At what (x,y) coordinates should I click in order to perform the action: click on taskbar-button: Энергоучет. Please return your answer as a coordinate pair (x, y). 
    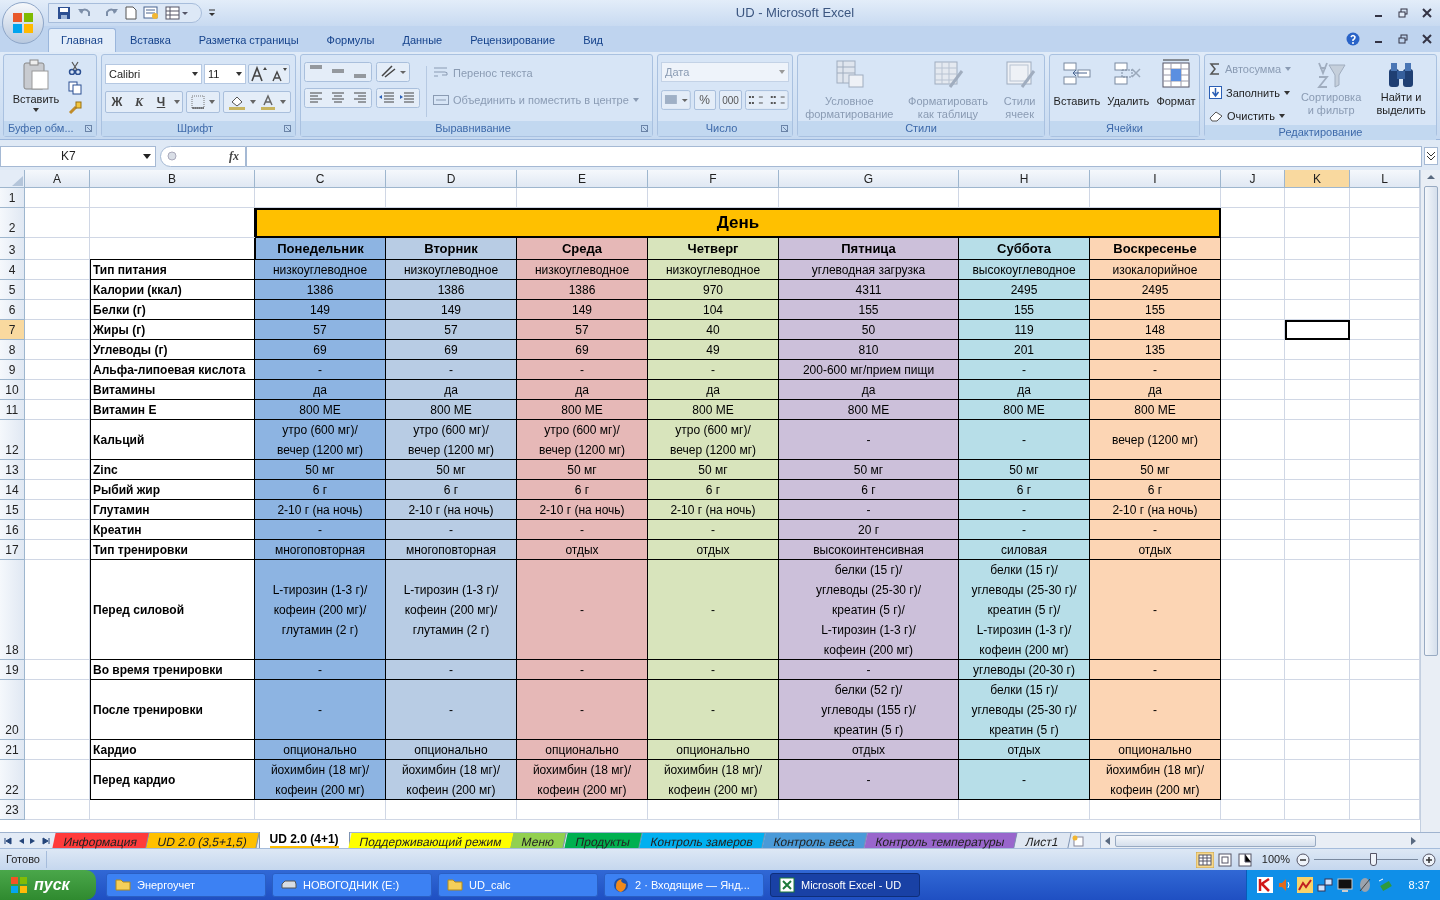
    Looking at the image, I should click on (186, 885).